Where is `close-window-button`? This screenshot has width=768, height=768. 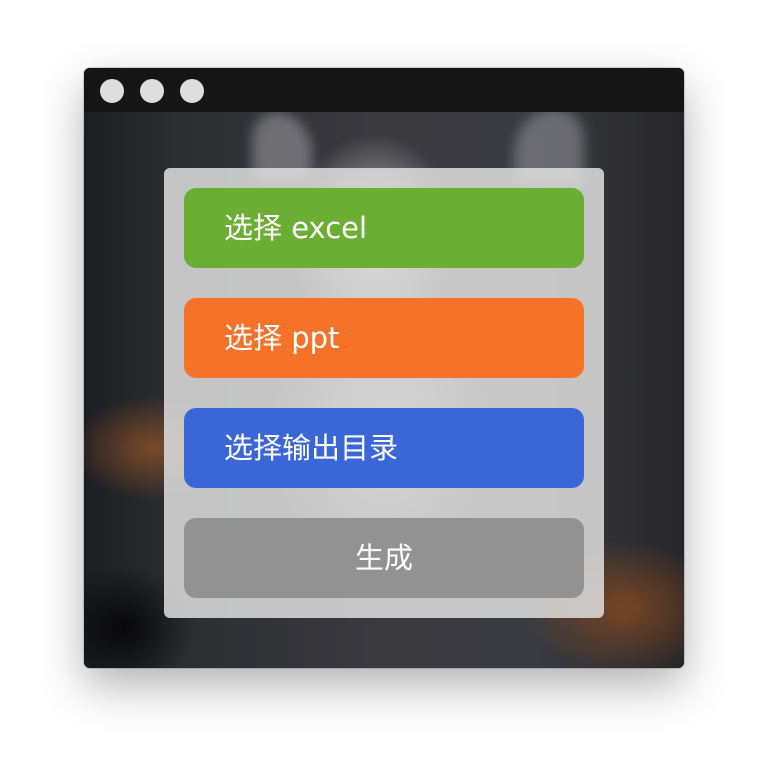
close-window-button is located at coordinates (112, 91).